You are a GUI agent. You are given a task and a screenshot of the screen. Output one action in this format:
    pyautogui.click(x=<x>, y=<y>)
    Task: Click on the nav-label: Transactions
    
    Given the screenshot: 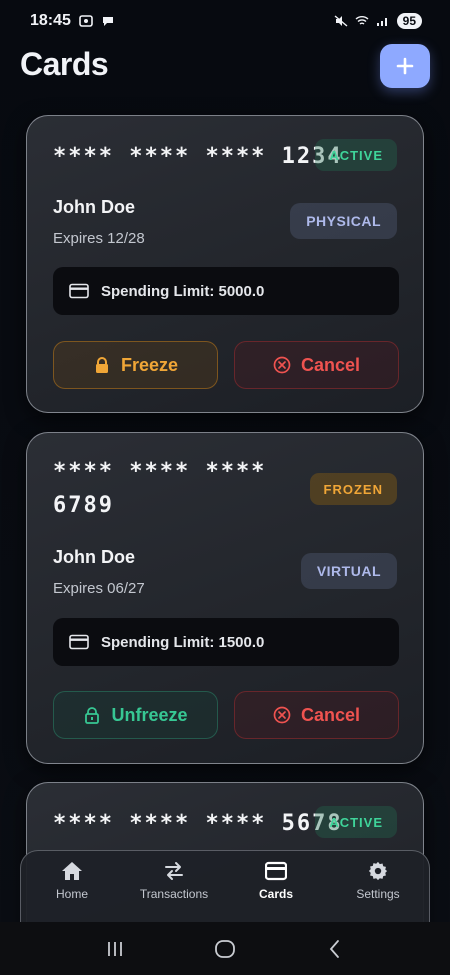 What is the action you would take?
    pyautogui.click(x=174, y=894)
    